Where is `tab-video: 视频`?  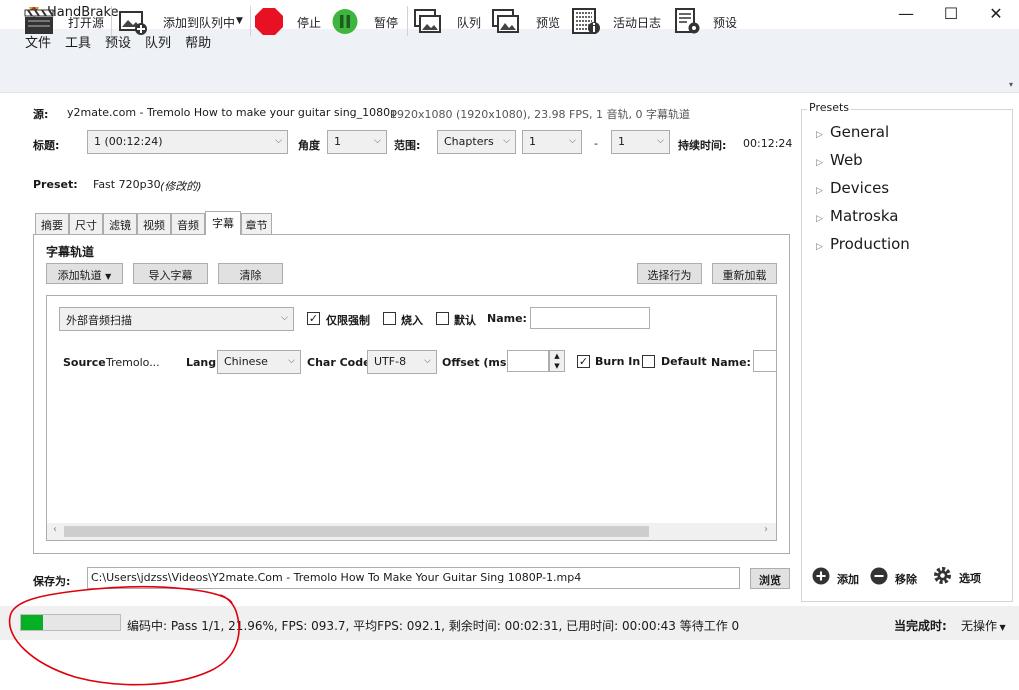
tab-video: 视频 is located at coordinates (154, 223).